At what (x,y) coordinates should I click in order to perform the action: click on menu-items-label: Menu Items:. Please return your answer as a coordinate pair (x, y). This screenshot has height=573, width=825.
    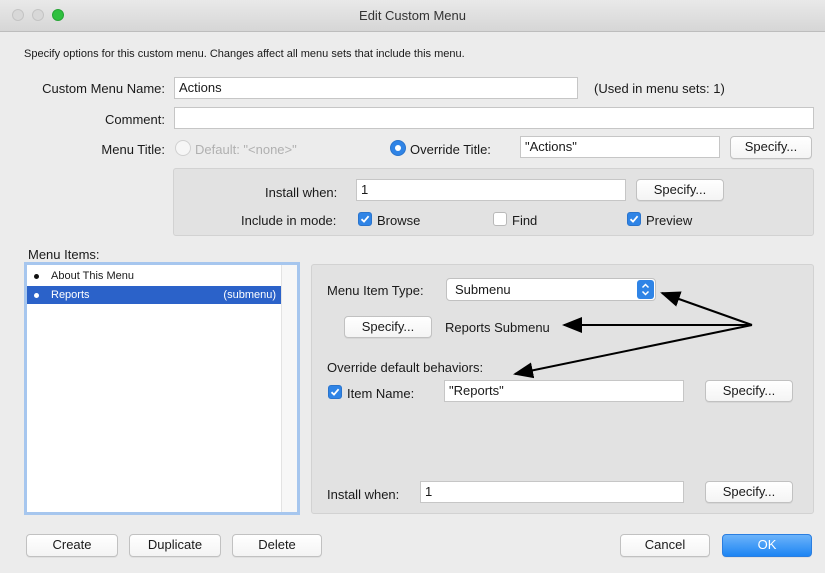
    Looking at the image, I should click on (64, 254).